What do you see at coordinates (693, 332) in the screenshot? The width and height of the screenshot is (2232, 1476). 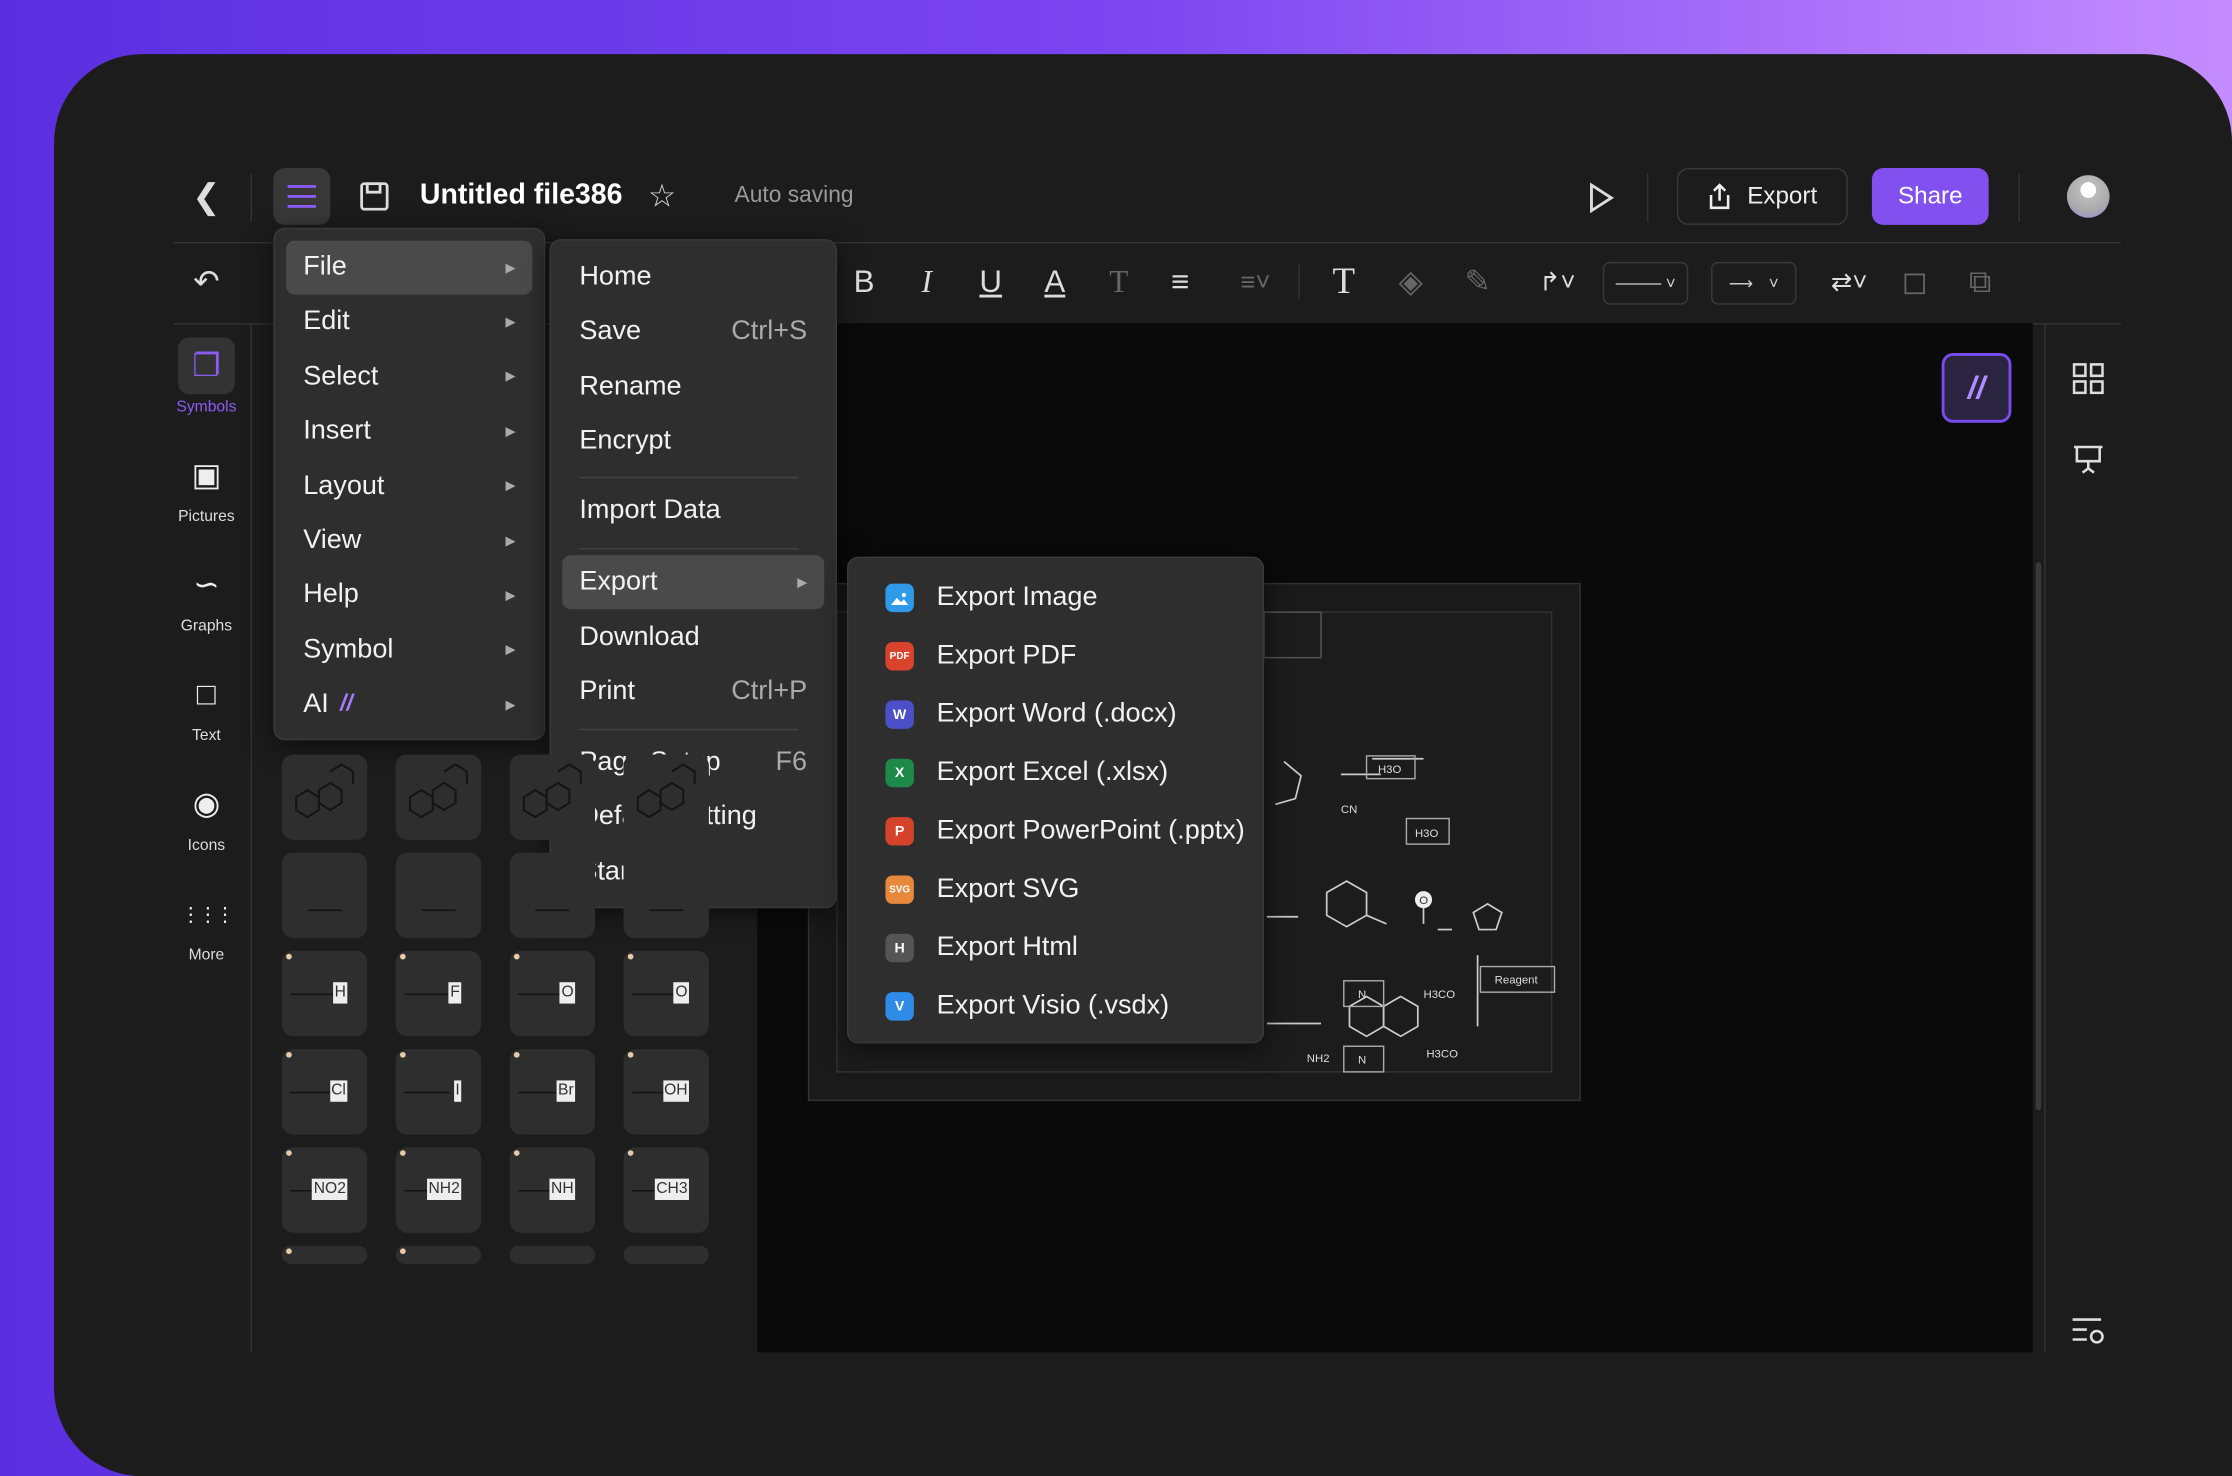 I see `file-menu-item-save: Save Ctrl+S` at bounding box center [693, 332].